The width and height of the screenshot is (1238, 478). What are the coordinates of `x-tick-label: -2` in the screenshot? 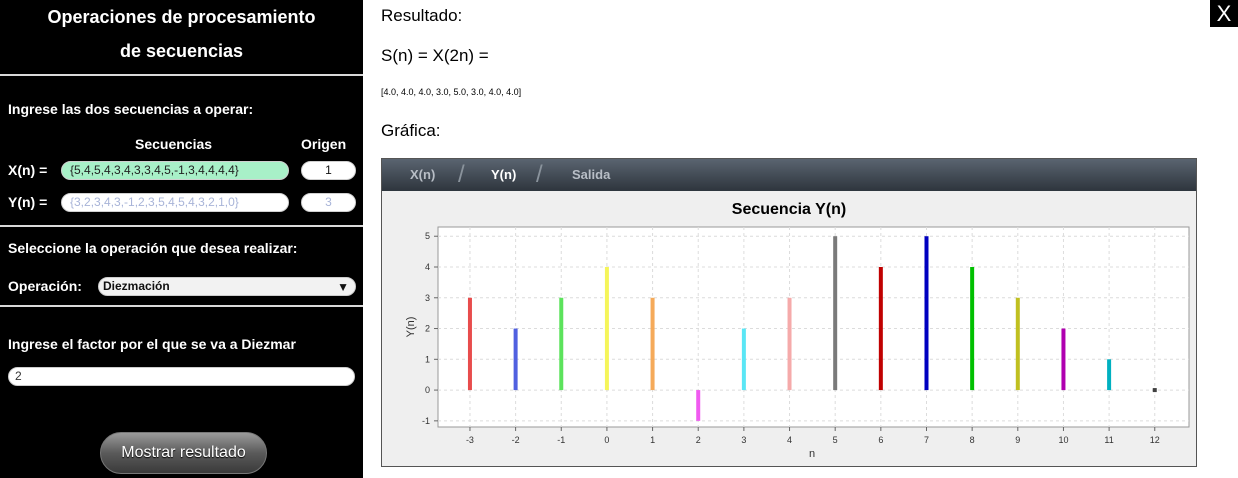 It's located at (516, 440).